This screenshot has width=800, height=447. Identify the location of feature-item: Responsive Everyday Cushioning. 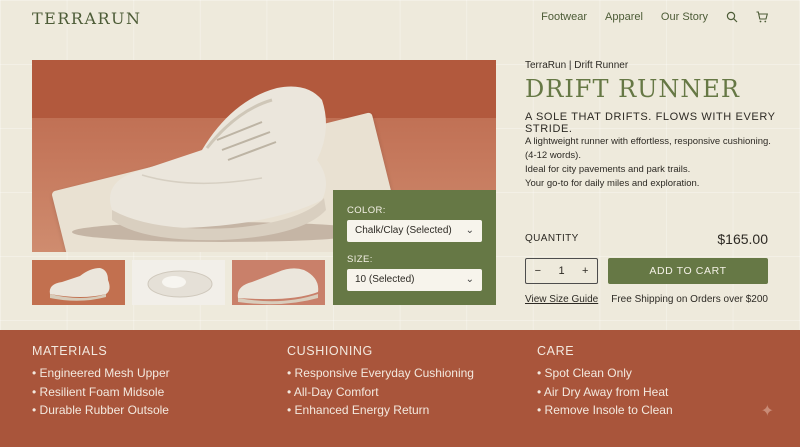
(380, 373).